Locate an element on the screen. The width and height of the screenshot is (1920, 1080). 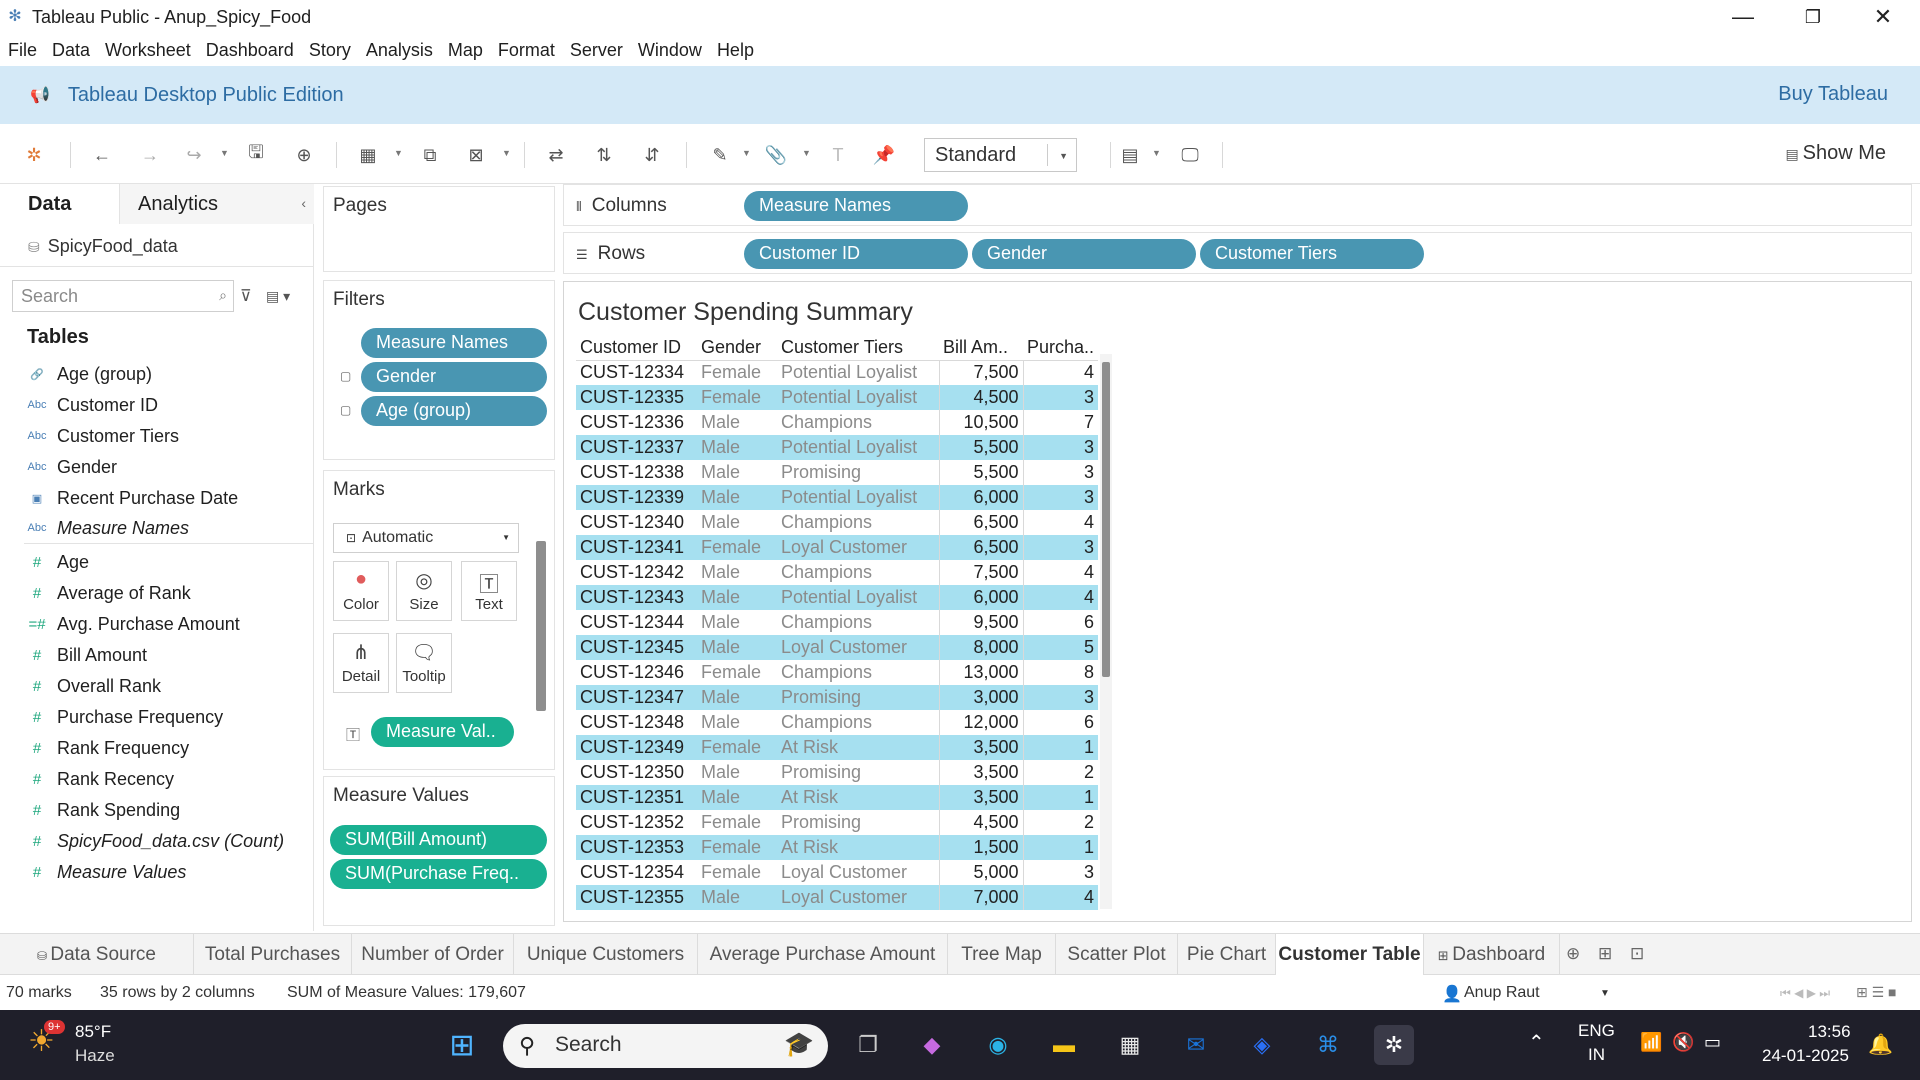
start-icon: ⊞ is located at coordinates (462, 1045).